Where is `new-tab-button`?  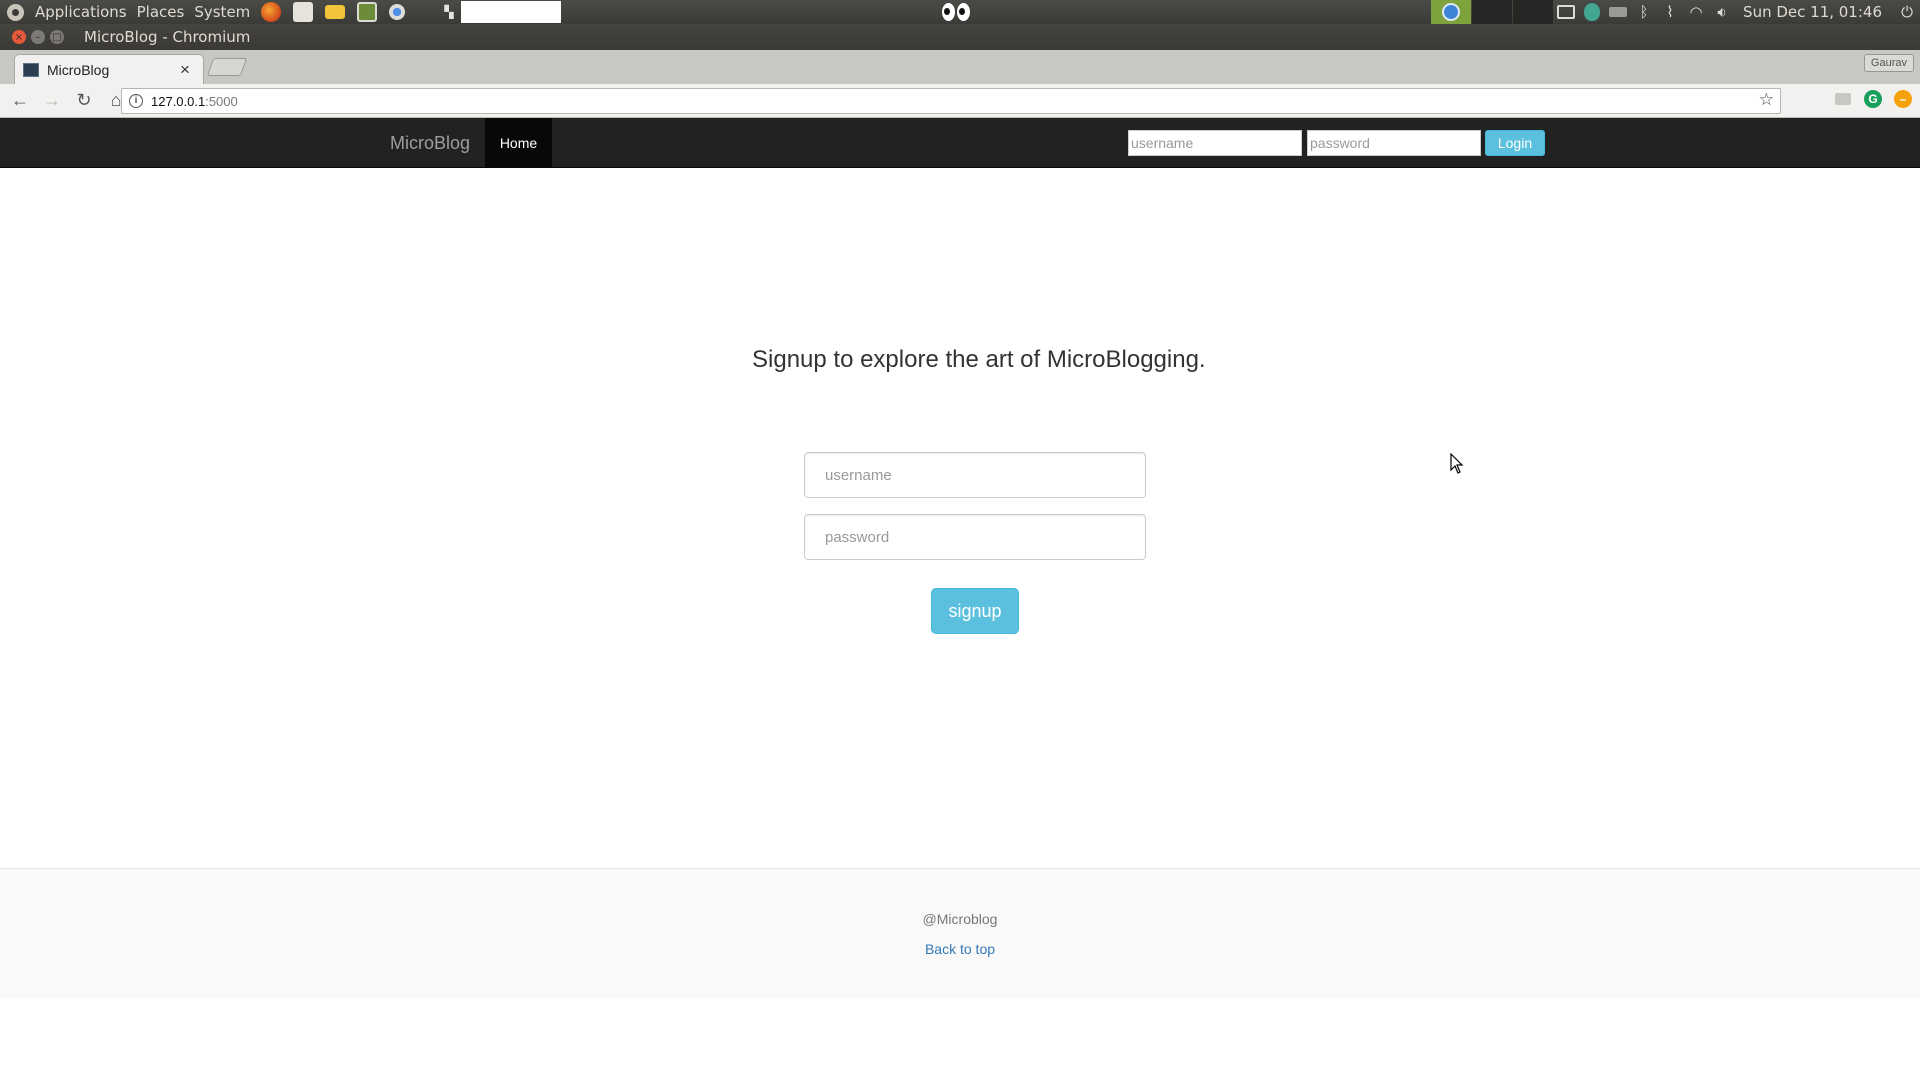 new-tab-button is located at coordinates (227, 67).